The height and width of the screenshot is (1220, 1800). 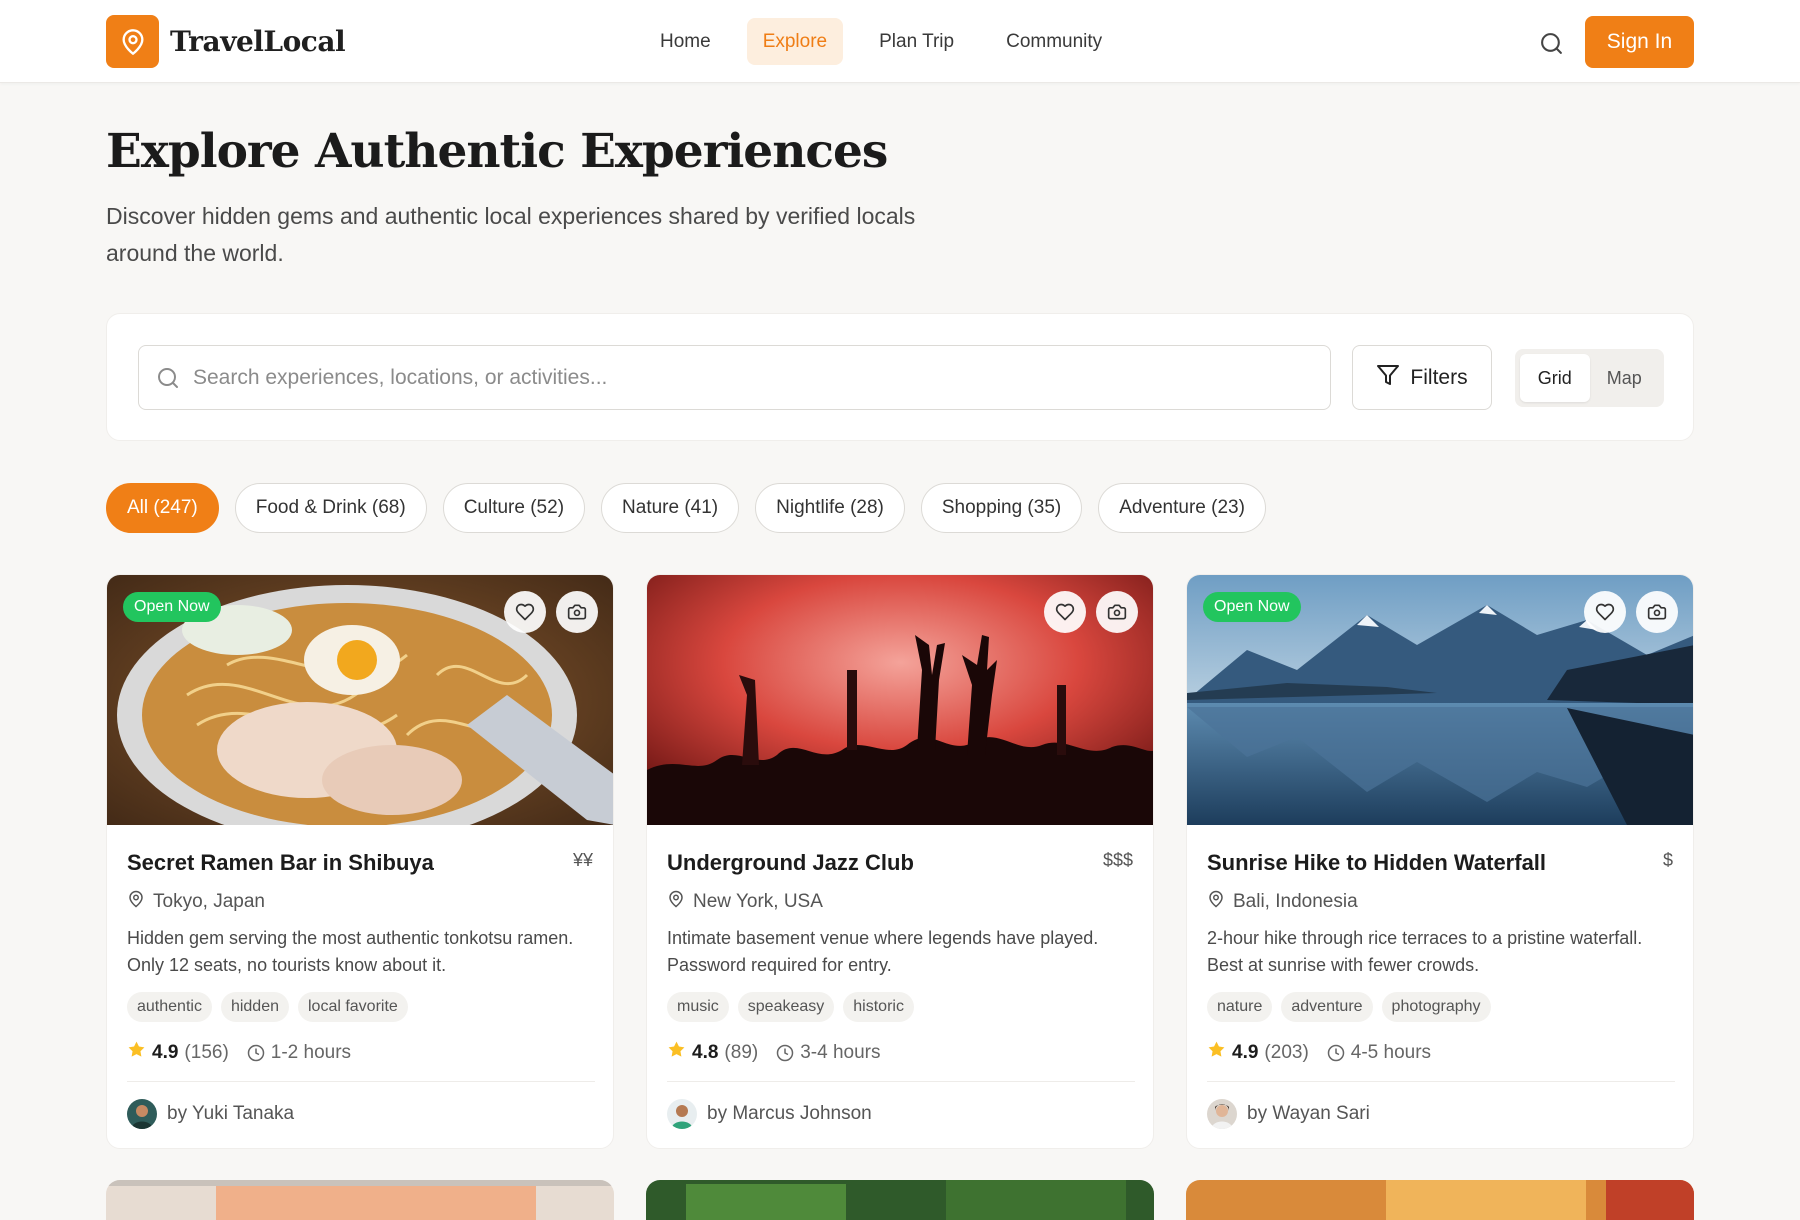 I want to click on nav-explore: Explore, so click(x=795, y=41).